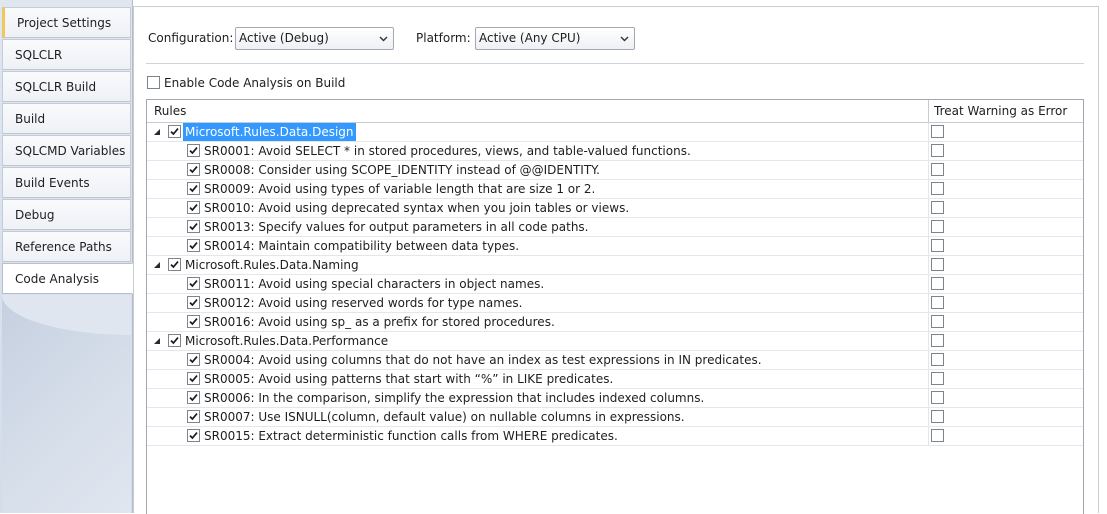  Describe the element at coordinates (153, 82) in the screenshot. I see `enable-code-analysis-checkbox` at that location.